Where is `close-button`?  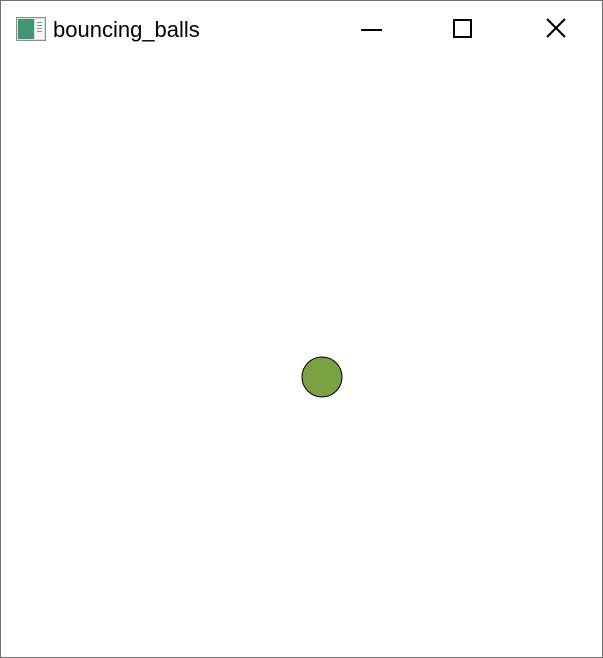
close-button is located at coordinates (556, 30).